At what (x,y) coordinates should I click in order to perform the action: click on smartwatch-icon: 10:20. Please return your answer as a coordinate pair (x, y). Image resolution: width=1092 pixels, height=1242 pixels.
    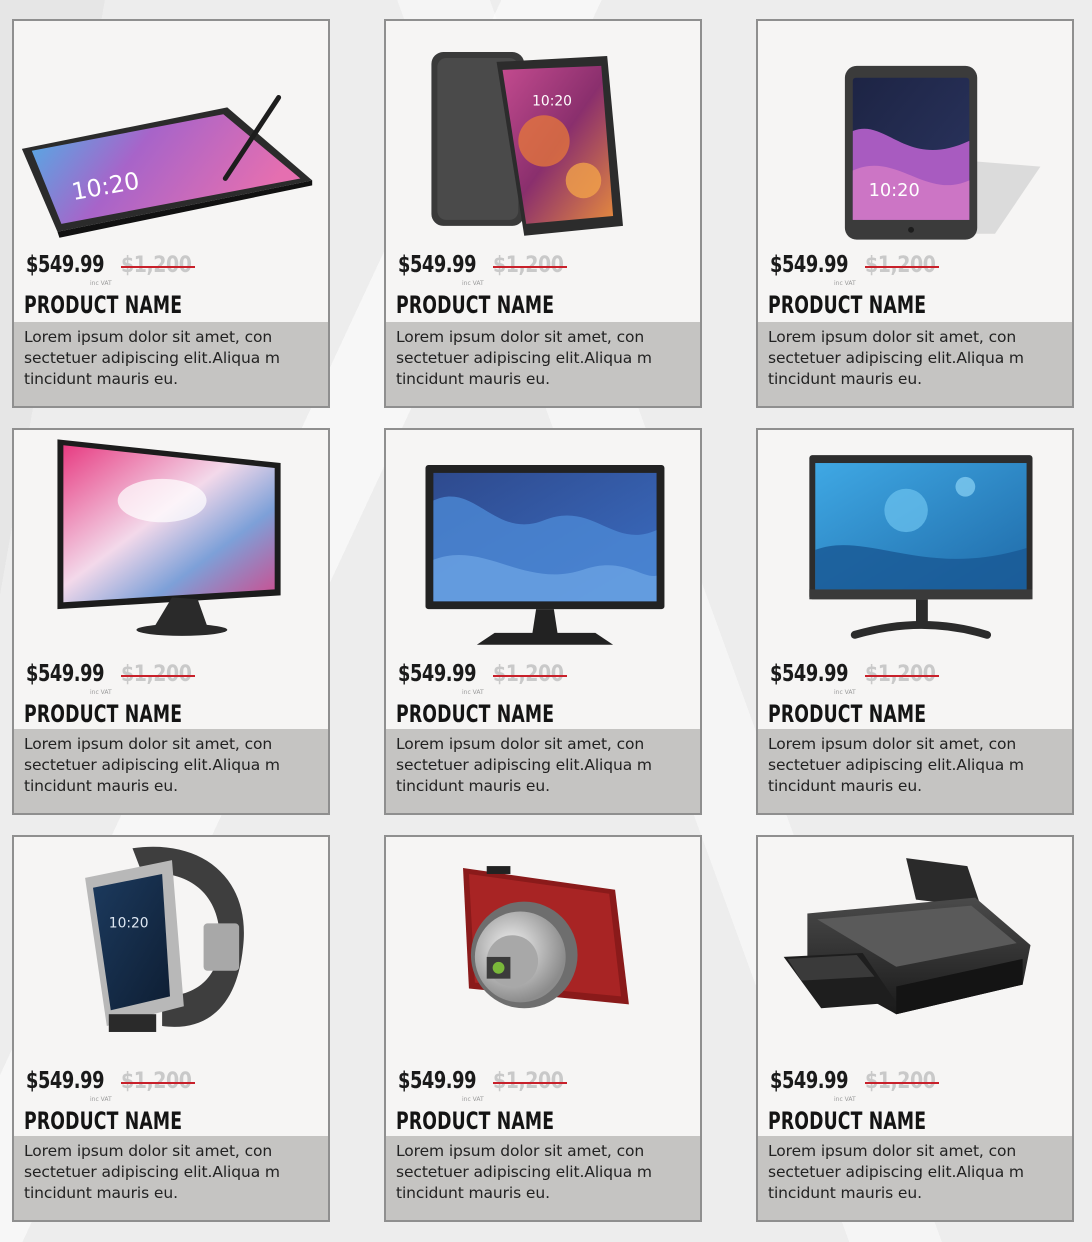
    Looking at the image, I should click on (171, 951).